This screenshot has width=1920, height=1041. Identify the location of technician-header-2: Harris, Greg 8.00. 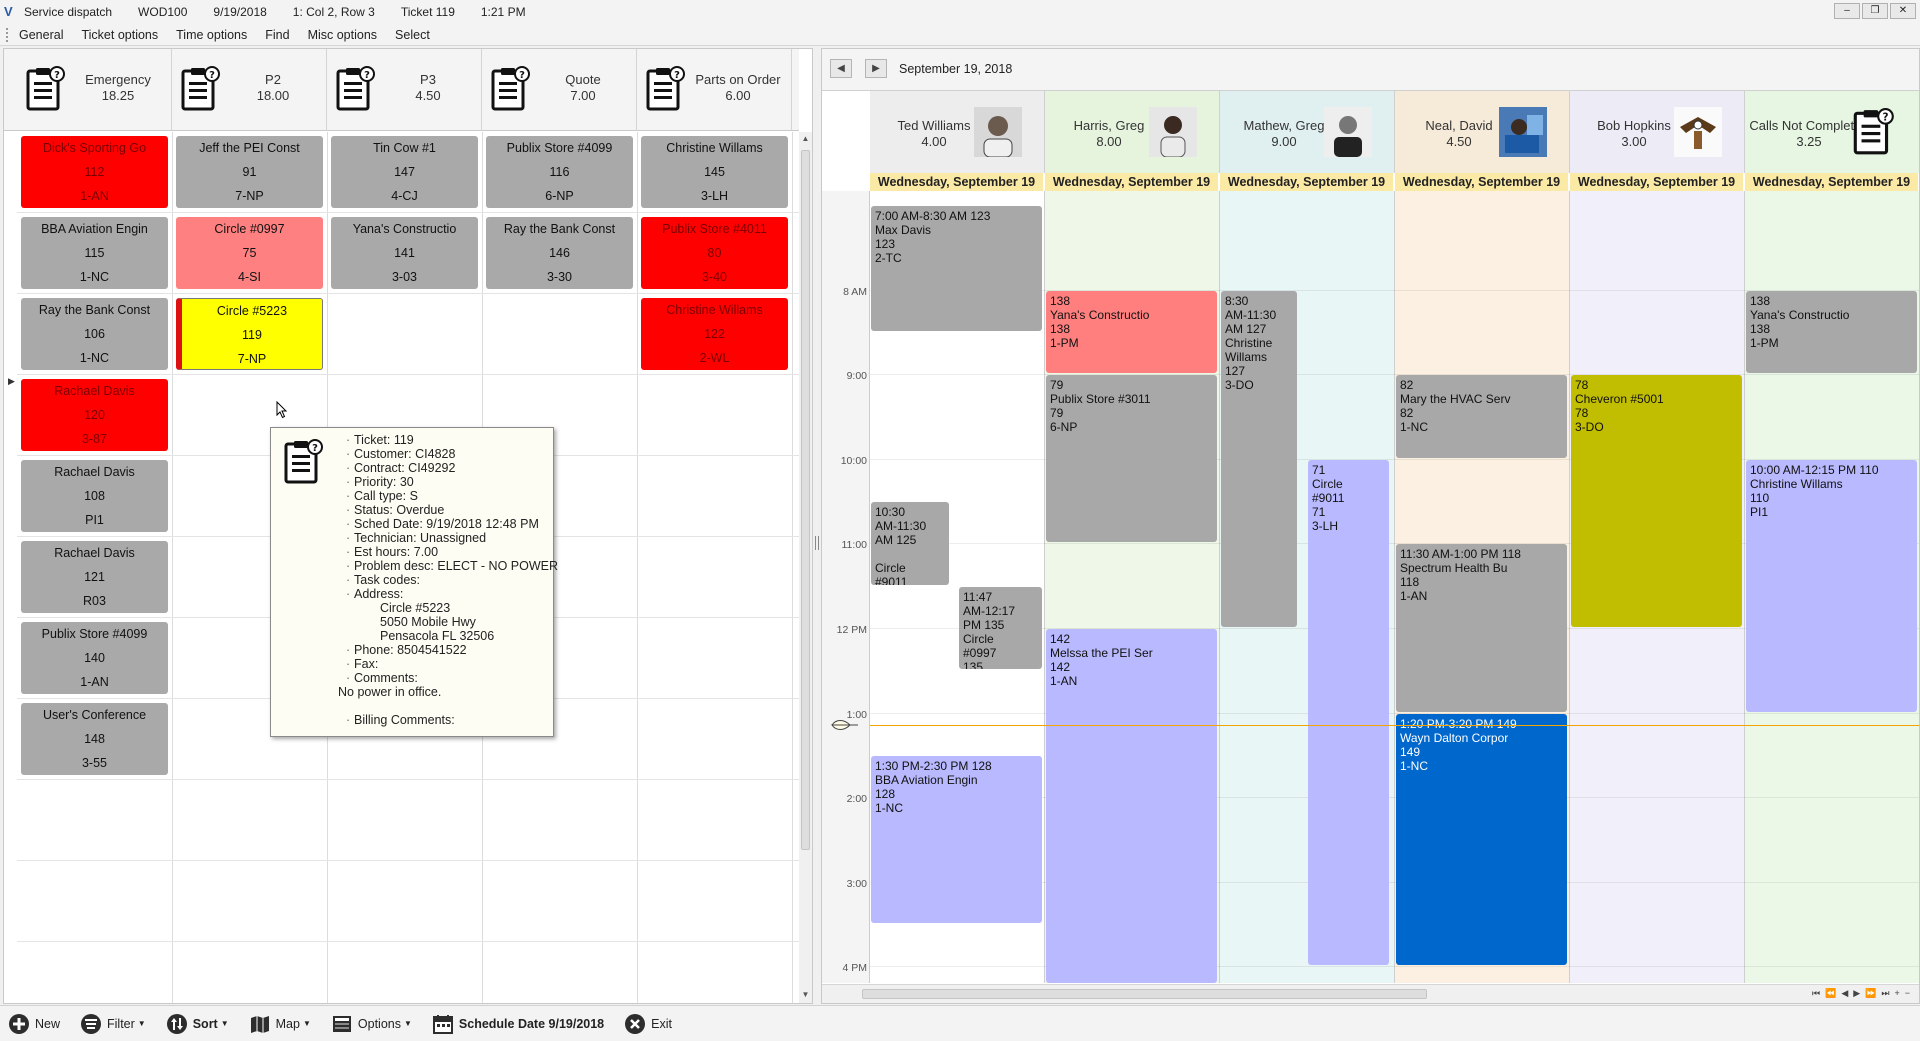
(1132, 132).